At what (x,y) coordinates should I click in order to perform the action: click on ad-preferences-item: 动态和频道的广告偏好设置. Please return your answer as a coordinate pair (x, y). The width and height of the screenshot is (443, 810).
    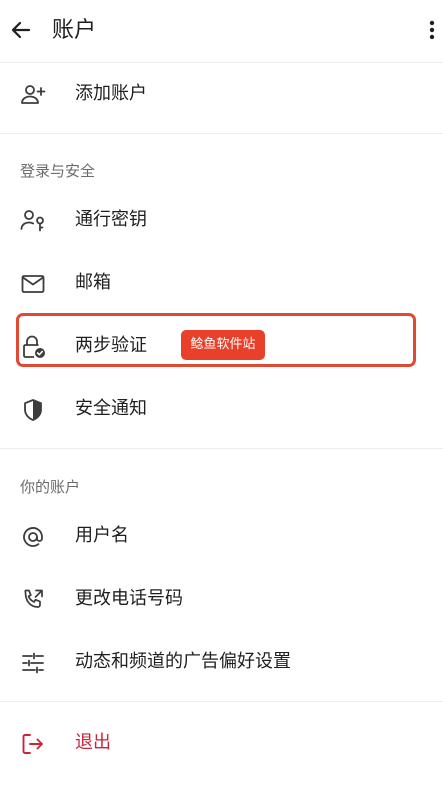
    Looking at the image, I should click on (221, 662).